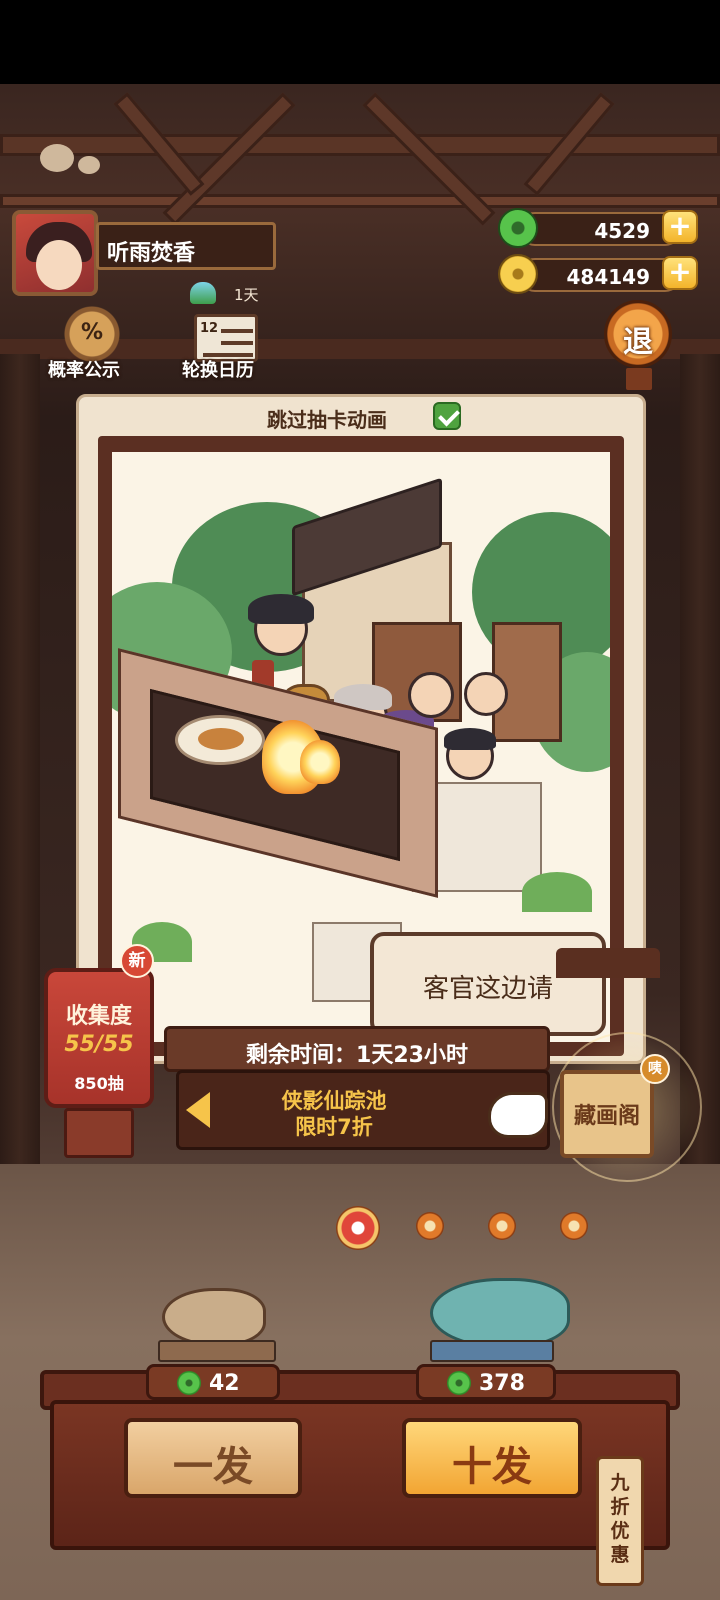 This screenshot has width=720, height=1600. Describe the element at coordinates (680, 273) in the screenshot. I see `add-coins-button: +` at that location.